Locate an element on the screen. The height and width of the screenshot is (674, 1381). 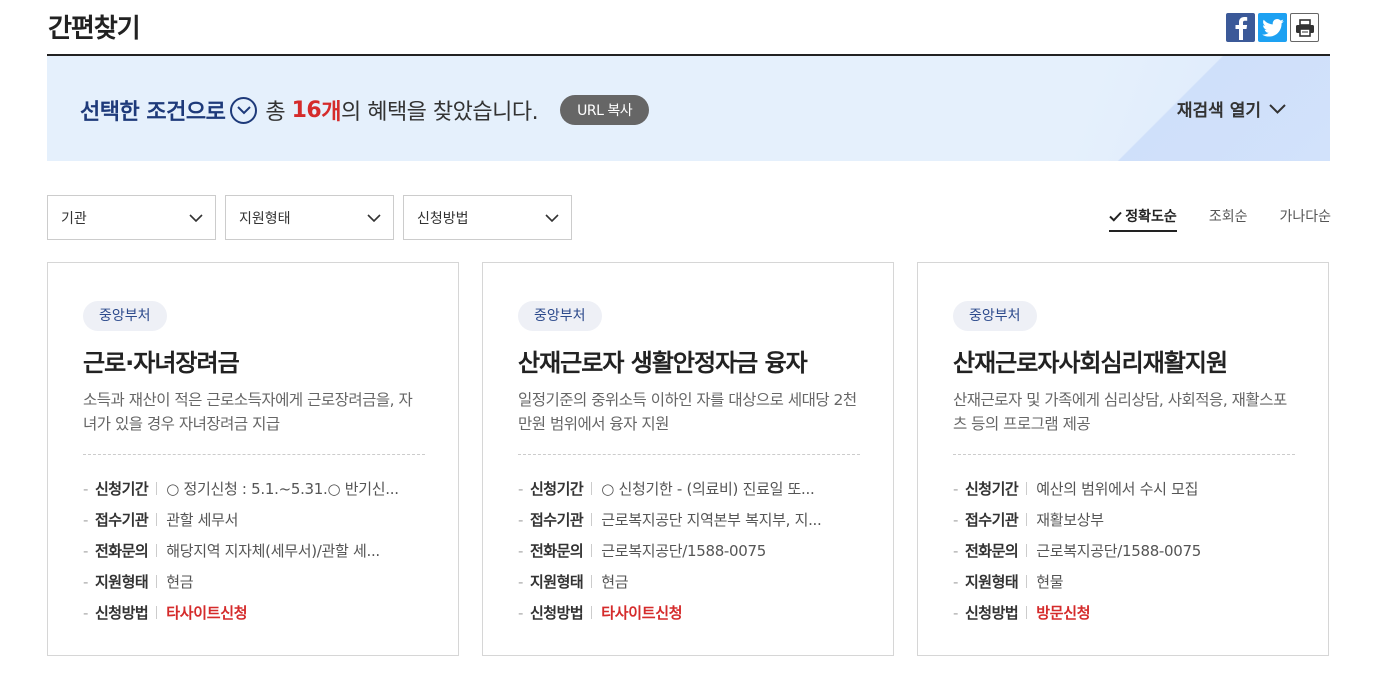
info-row: - 신청방법 방문신청 is located at coordinates (1022, 613).